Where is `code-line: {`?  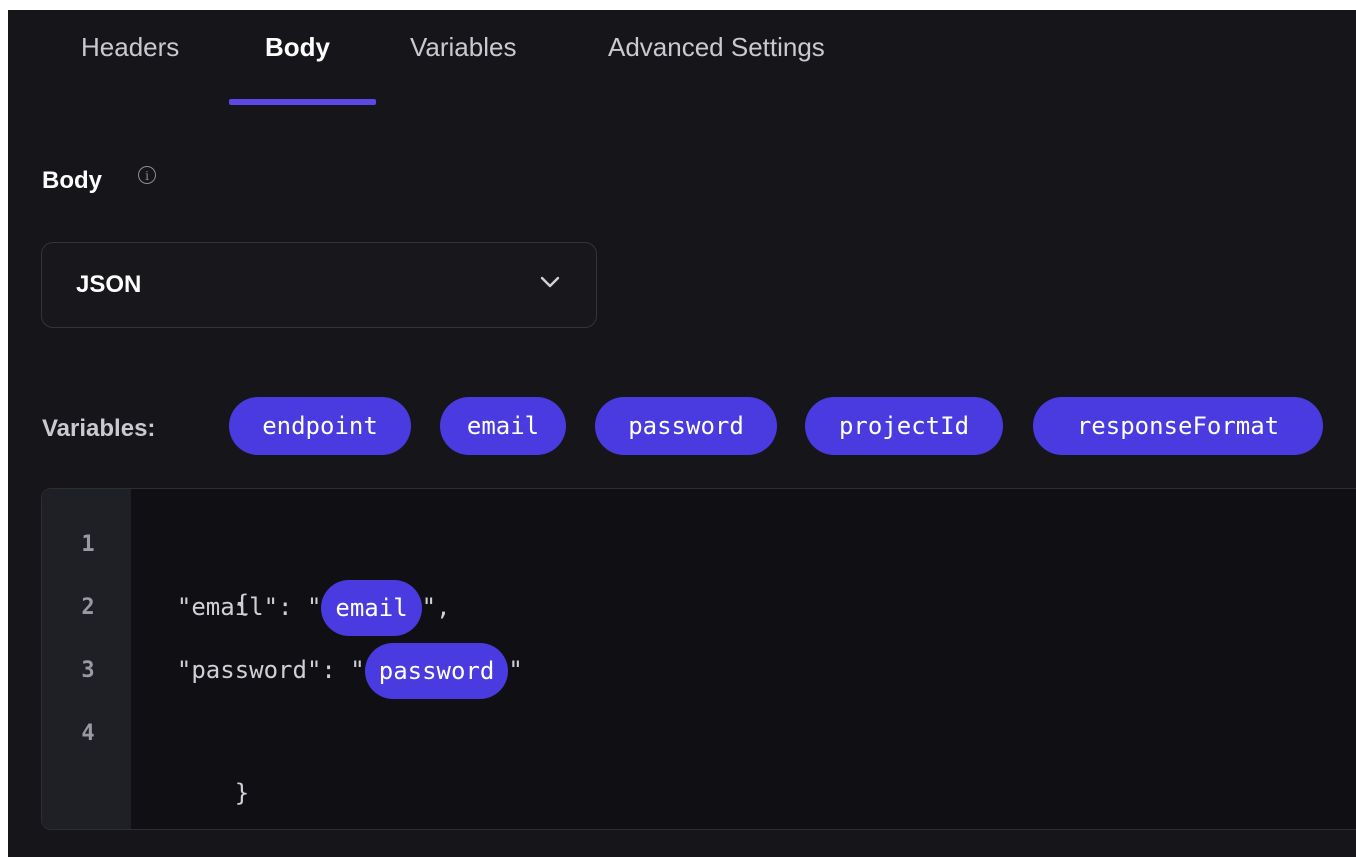
code-line: { is located at coordinates (198, 566).